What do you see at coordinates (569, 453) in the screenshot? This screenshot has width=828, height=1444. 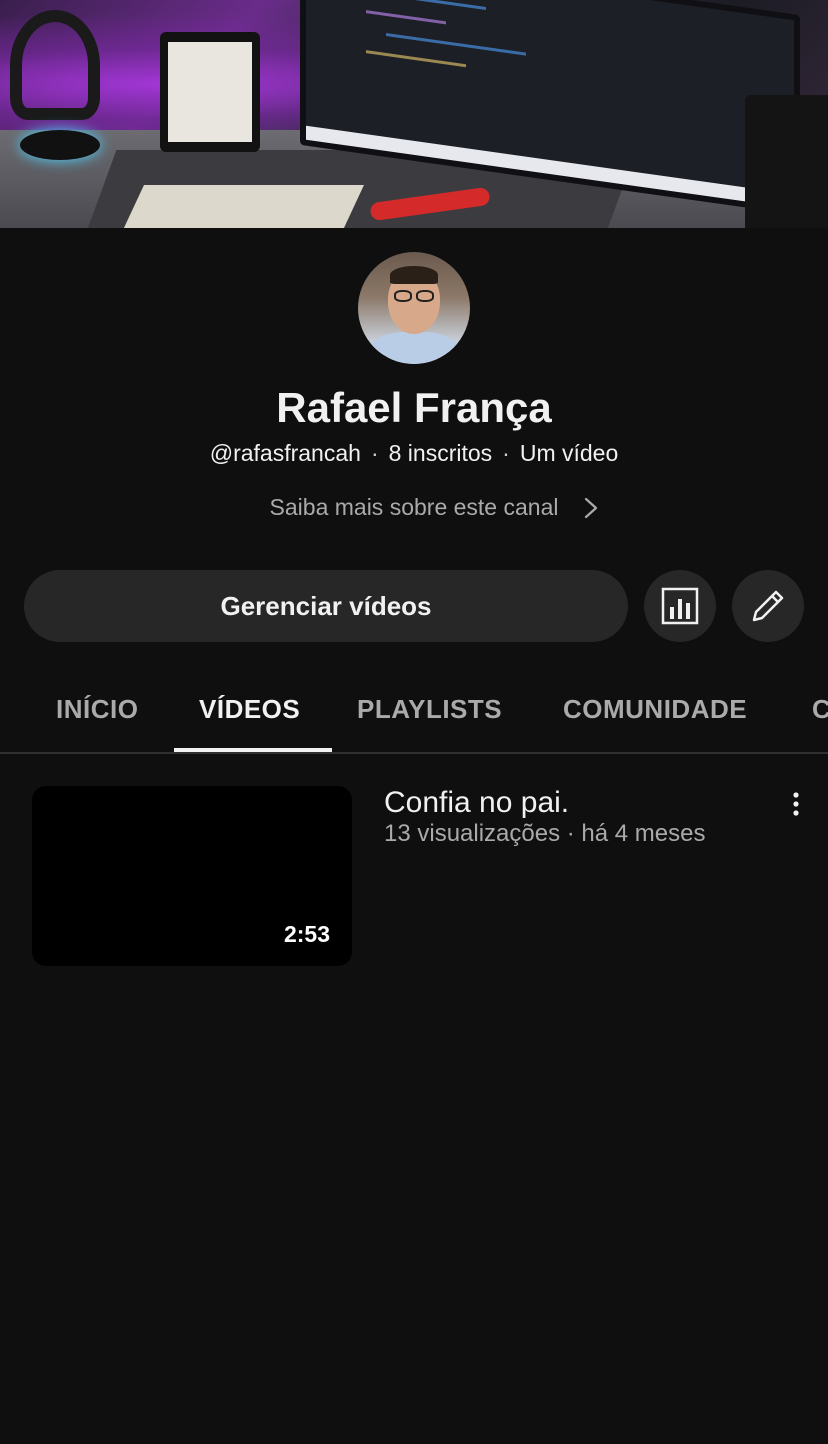 I see `video-count: Um vídeo` at bounding box center [569, 453].